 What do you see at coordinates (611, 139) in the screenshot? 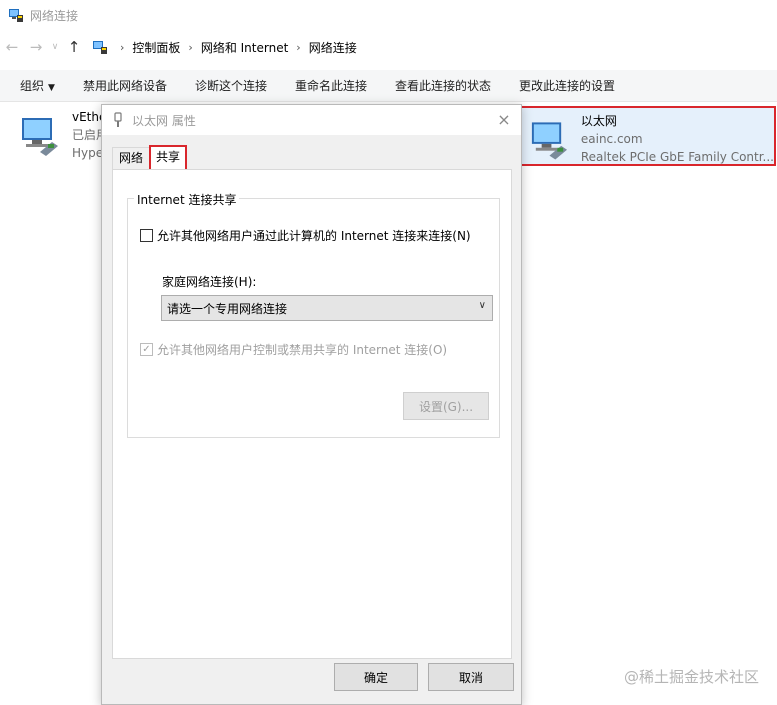
I see `connection-status: eainc.com` at bounding box center [611, 139].